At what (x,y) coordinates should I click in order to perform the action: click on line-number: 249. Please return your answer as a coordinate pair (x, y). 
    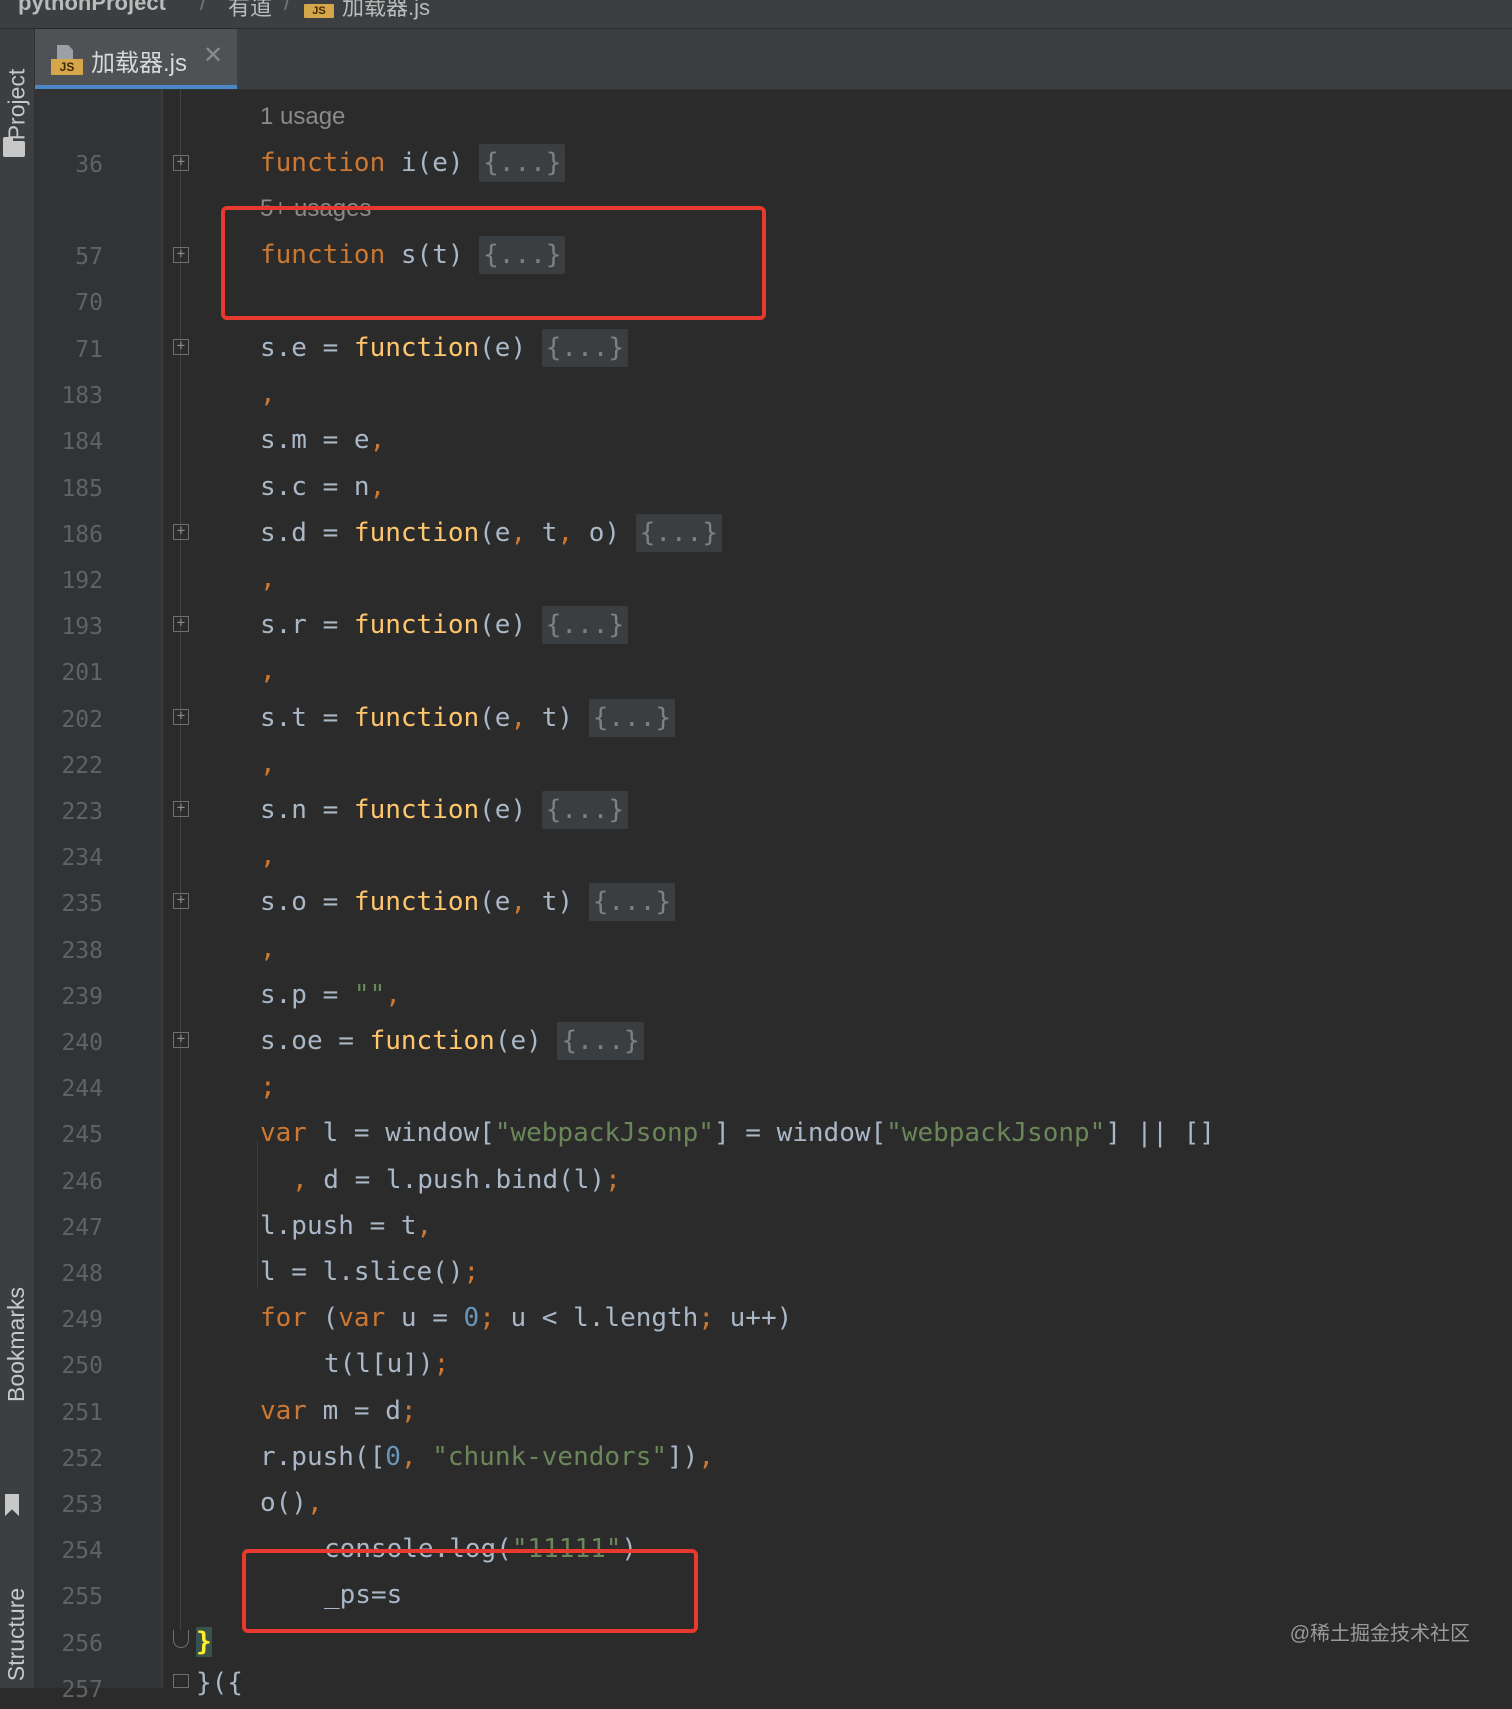
    Looking at the image, I should click on (71, 1320).